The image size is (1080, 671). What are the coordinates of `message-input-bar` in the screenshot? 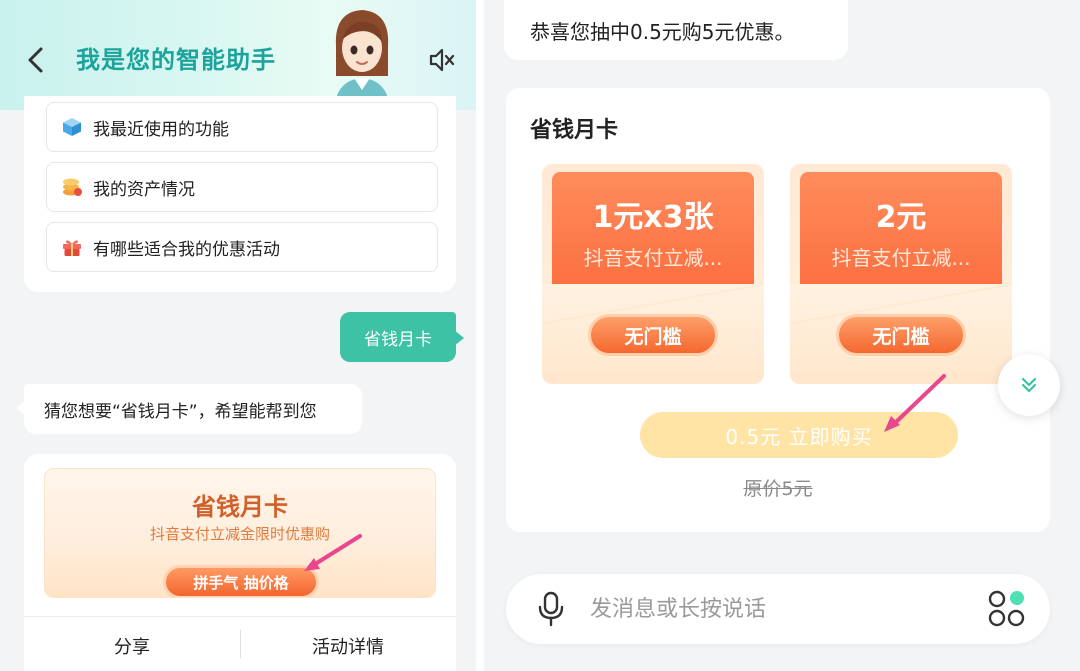 It's located at (778, 609).